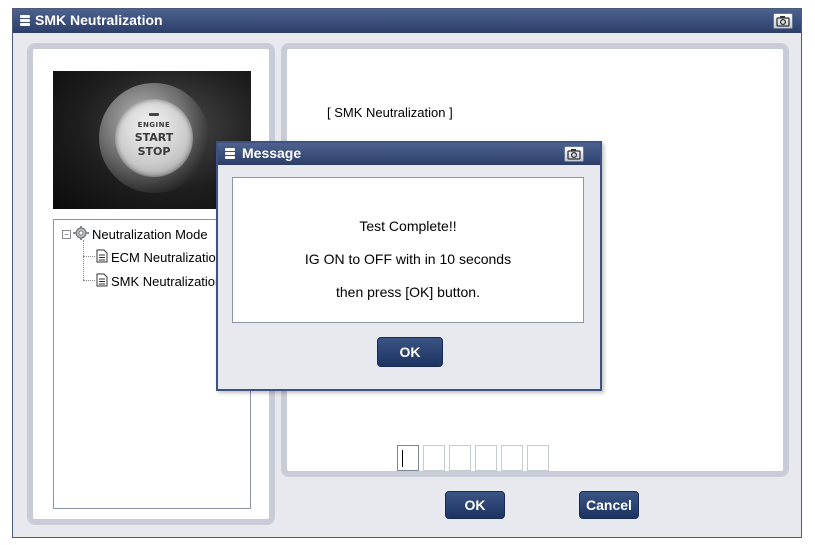 The width and height of the screenshot is (815, 545). I want to click on title-bar: SMK Neutralization, so click(407, 21).